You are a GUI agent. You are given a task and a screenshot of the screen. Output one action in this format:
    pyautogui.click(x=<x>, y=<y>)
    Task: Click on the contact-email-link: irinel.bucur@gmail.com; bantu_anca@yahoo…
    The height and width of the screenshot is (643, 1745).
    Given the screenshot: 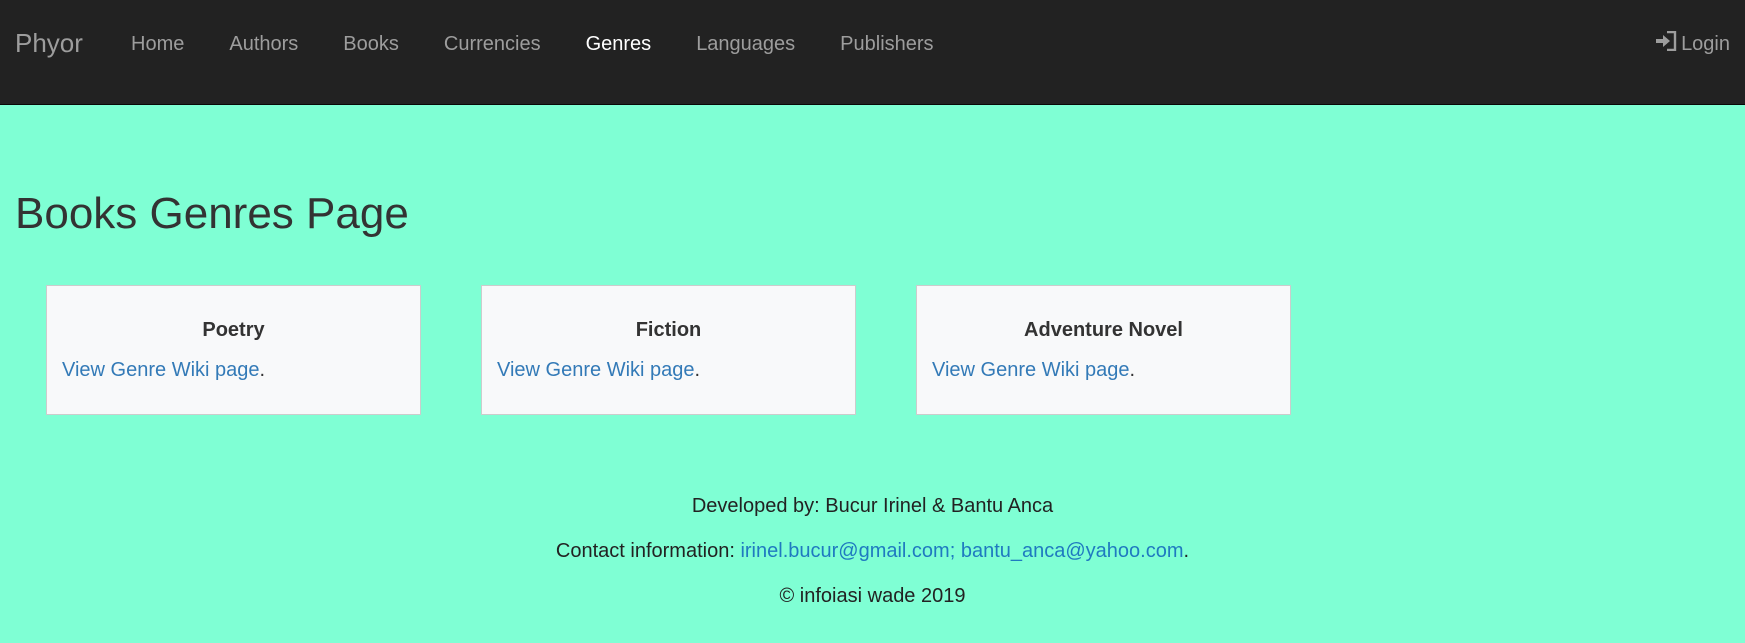 What is the action you would take?
    pyautogui.click(x=961, y=551)
    